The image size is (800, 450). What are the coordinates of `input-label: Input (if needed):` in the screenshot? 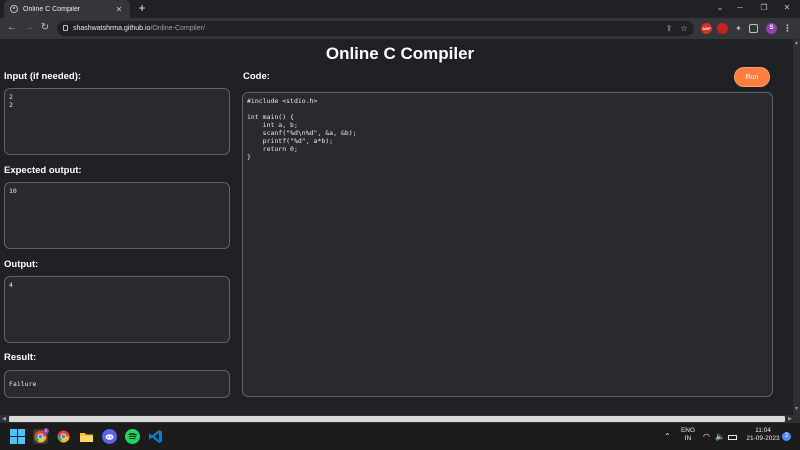 It's located at (43, 76).